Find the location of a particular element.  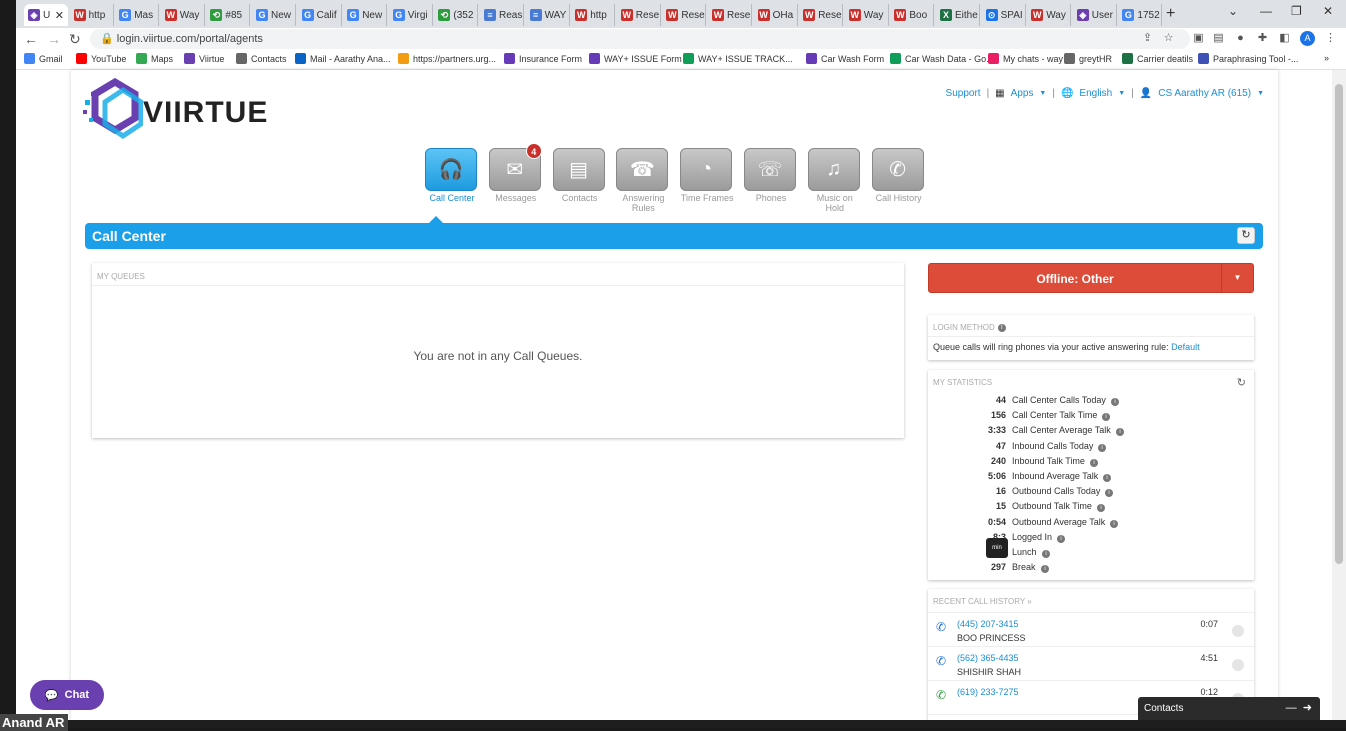

apps-dropdown: Apps is located at coordinates (1022, 93).